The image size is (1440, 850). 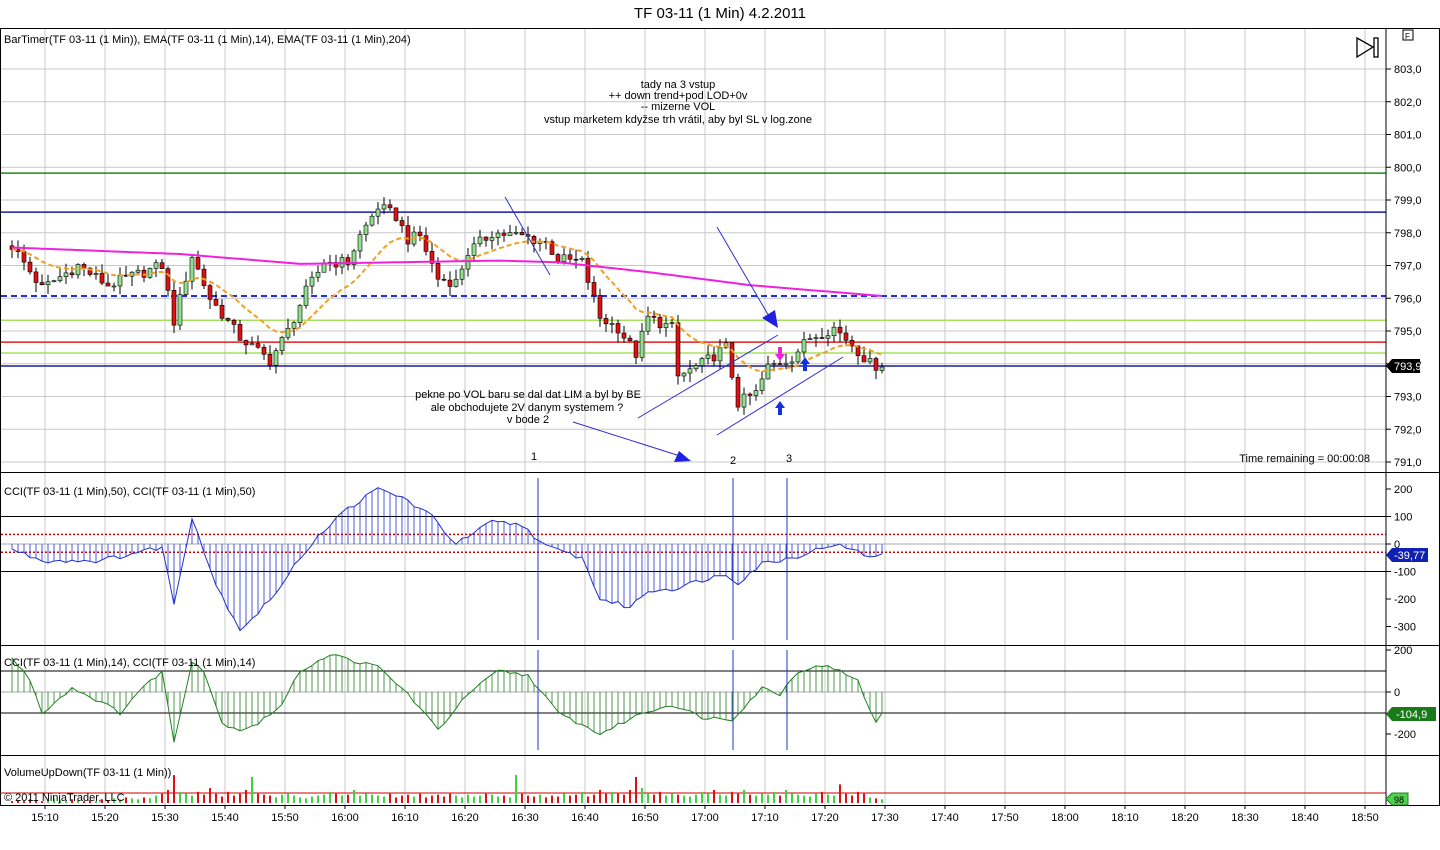 What do you see at coordinates (64, 798) in the screenshot?
I see `copyright: © 2011 NinjaTrader, LLC` at bounding box center [64, 798].